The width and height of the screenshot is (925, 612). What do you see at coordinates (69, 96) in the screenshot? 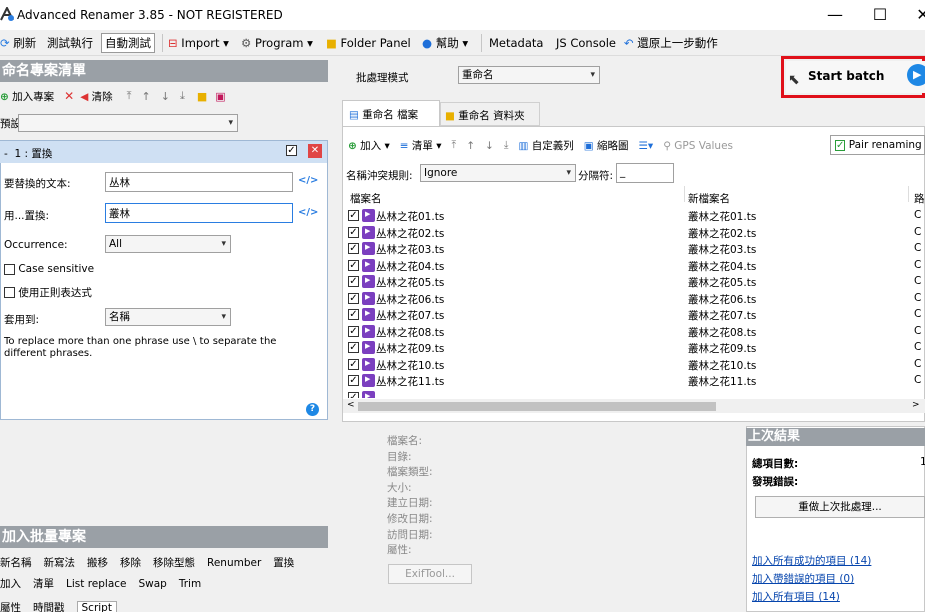
I see `delete-icon: ✕` at bounding box center [69, 96].